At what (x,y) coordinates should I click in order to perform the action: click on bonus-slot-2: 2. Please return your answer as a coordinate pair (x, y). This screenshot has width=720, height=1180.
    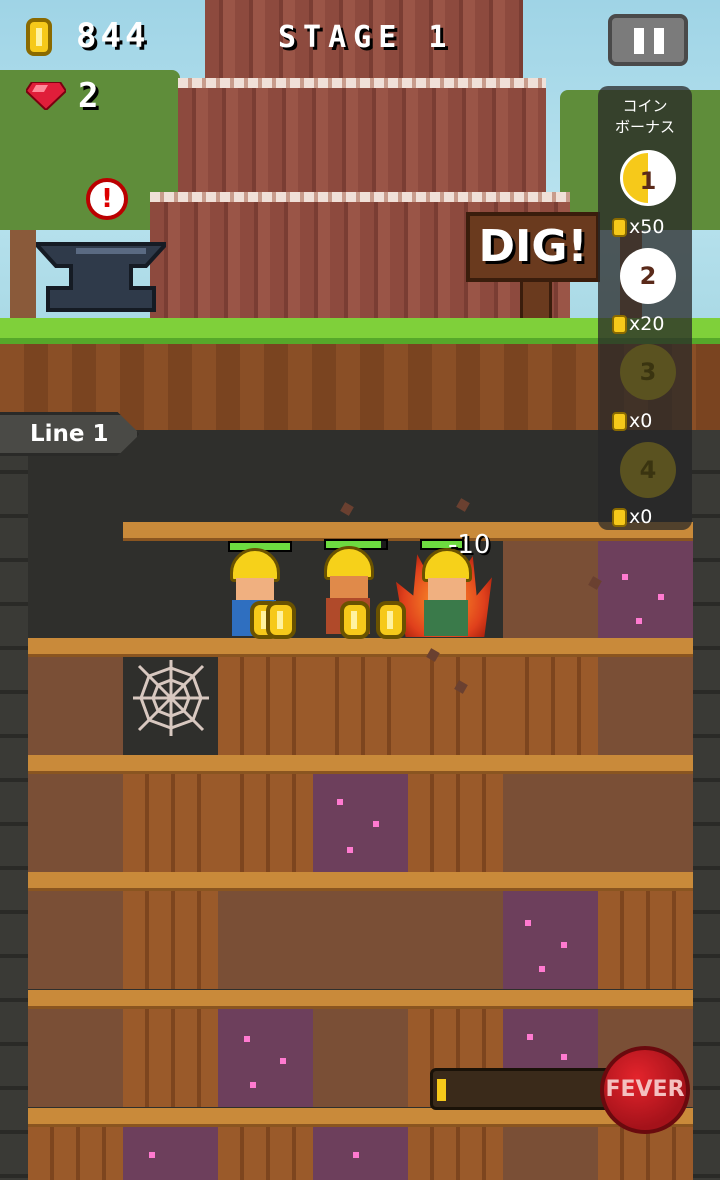
    Looking at the image, I should click on (648, 276).